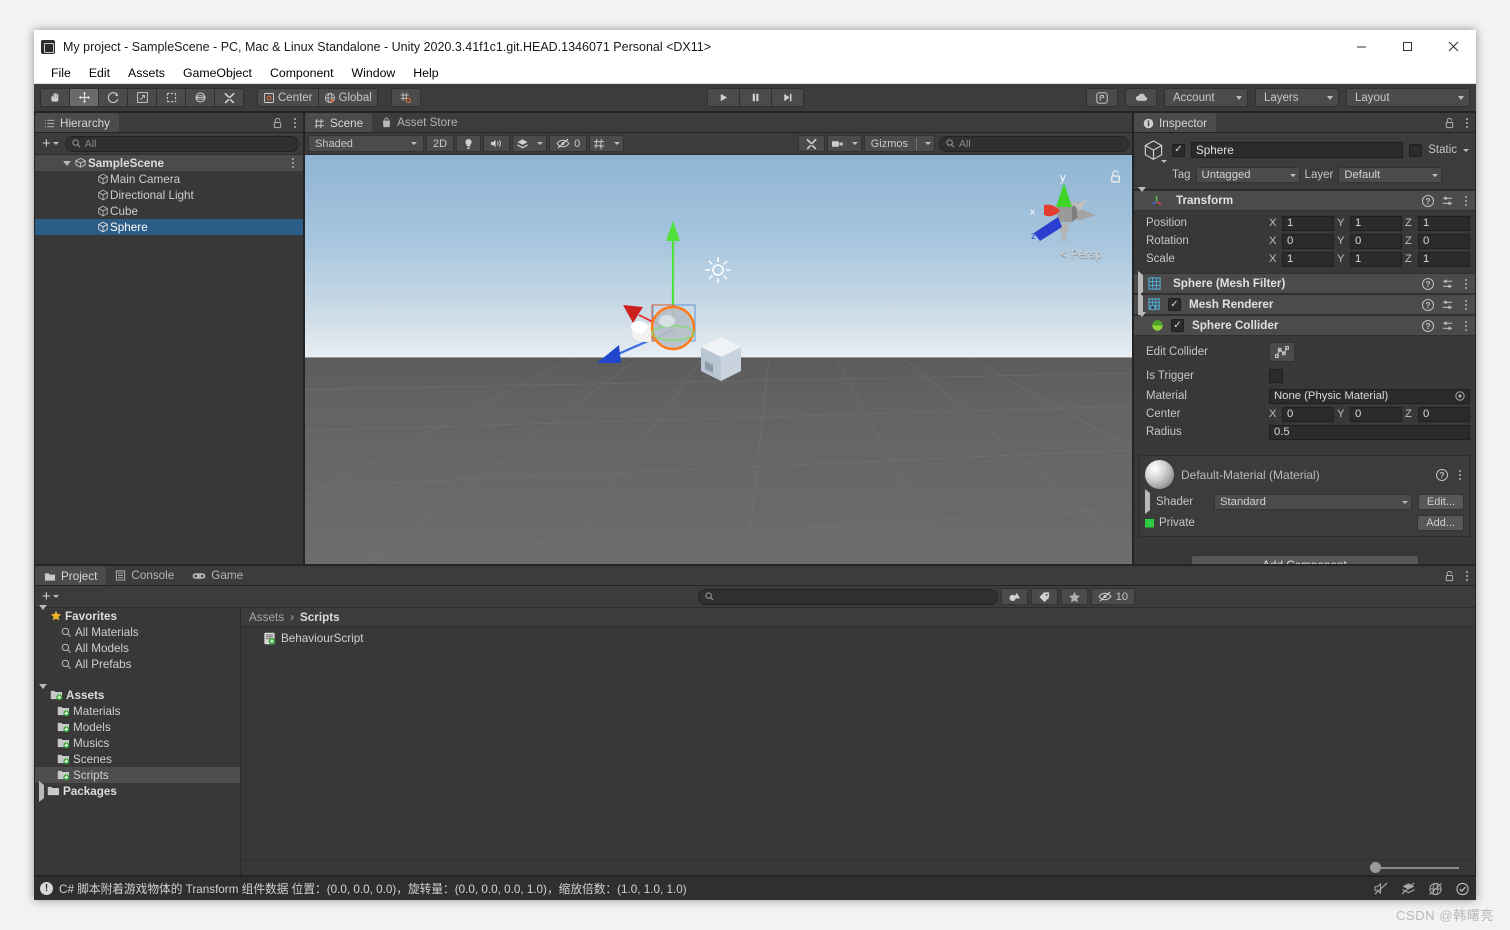 The image size is (1510, 930). I want to click on scene-fx-button, so click(530, 143).